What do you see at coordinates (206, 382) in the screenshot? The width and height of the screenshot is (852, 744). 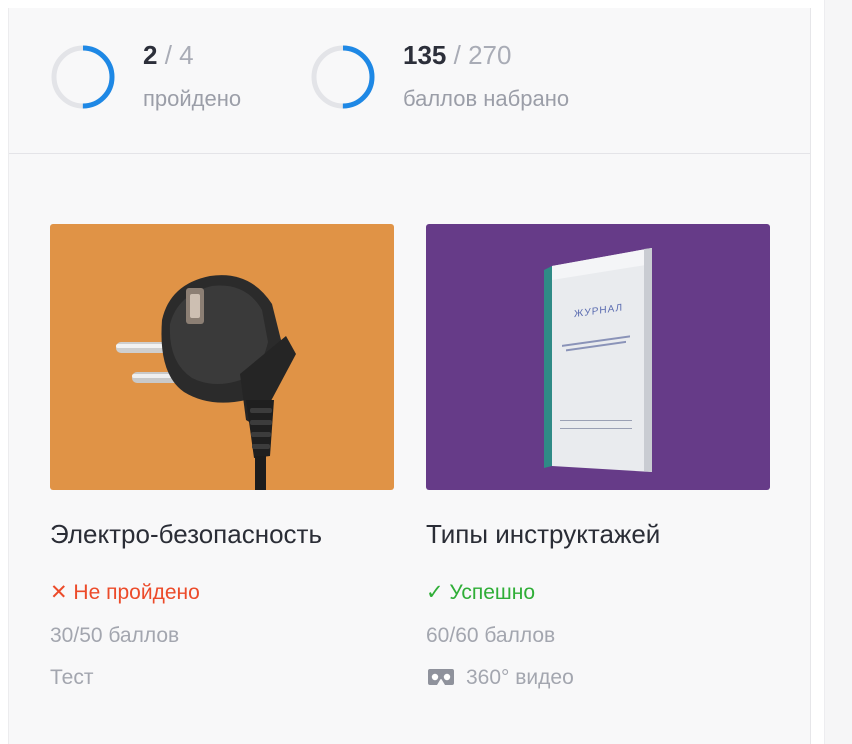 I see `power-plug-icon` at bounding box center [206, 382].